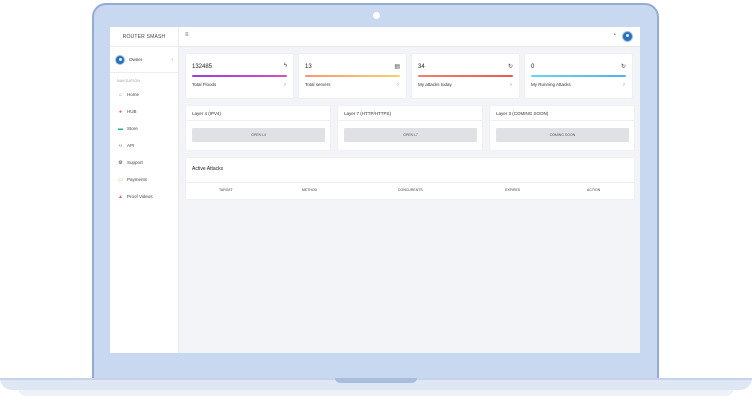  Describe the element at coordinates (120, 59) in the screenshot. I see `user-avatar` at that location.